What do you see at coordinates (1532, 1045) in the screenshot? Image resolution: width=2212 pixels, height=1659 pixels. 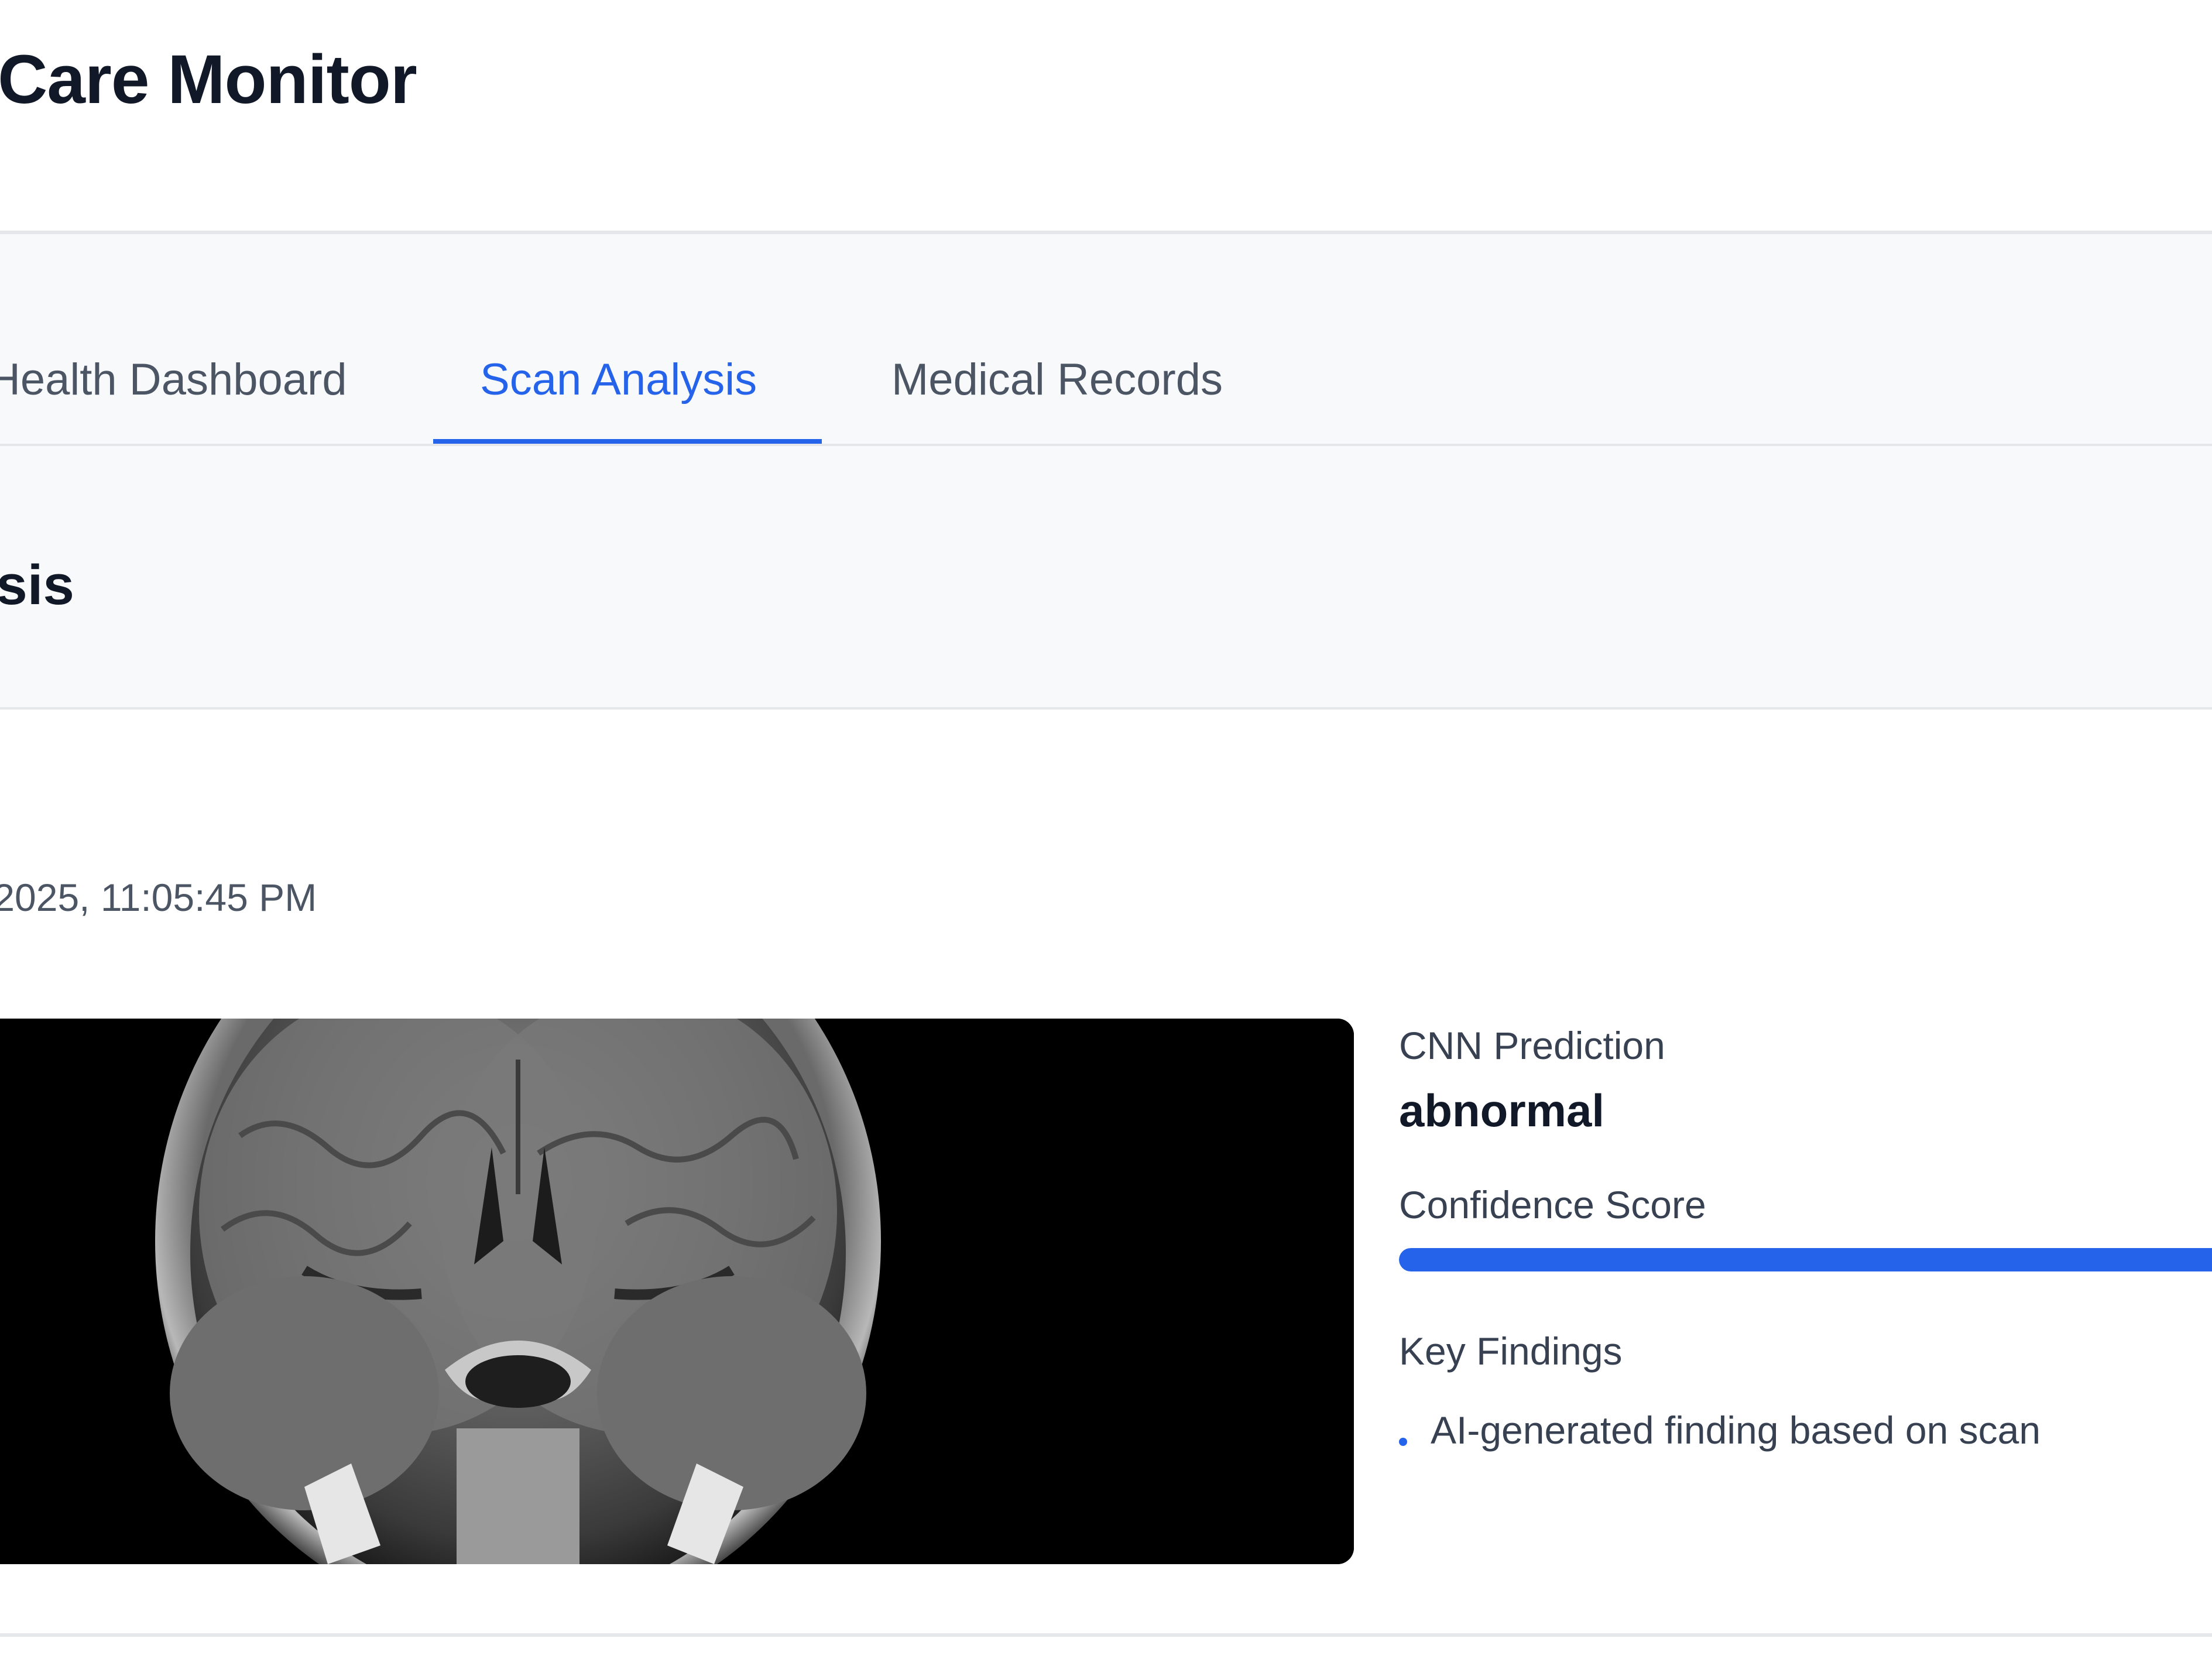 I see `cnn-prediction-label: CNN Prediction` at bounding box center [1532, 1045].